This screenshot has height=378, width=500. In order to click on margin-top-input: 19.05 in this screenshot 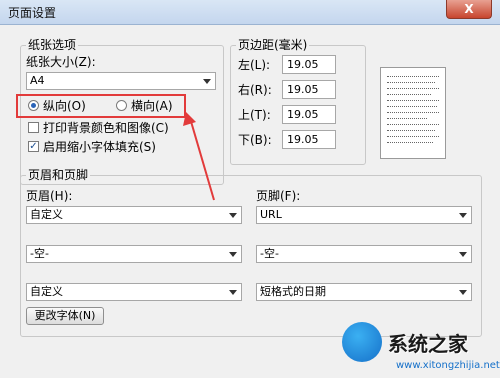, I will do `click(309, 114)`.